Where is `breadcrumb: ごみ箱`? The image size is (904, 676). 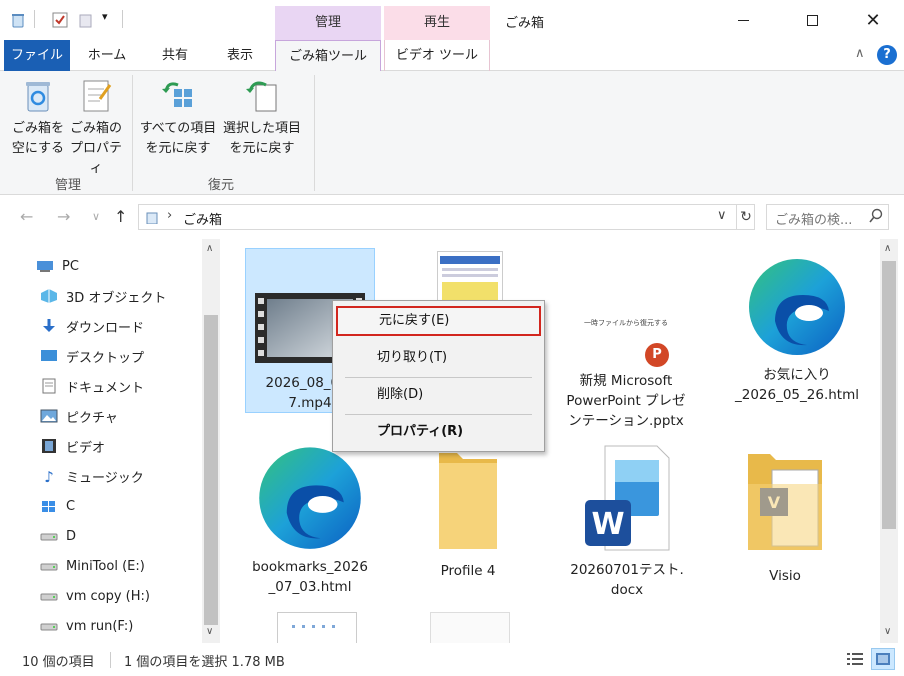
breadcrumb: ごみ箱 is located at coordinates (202, 218).